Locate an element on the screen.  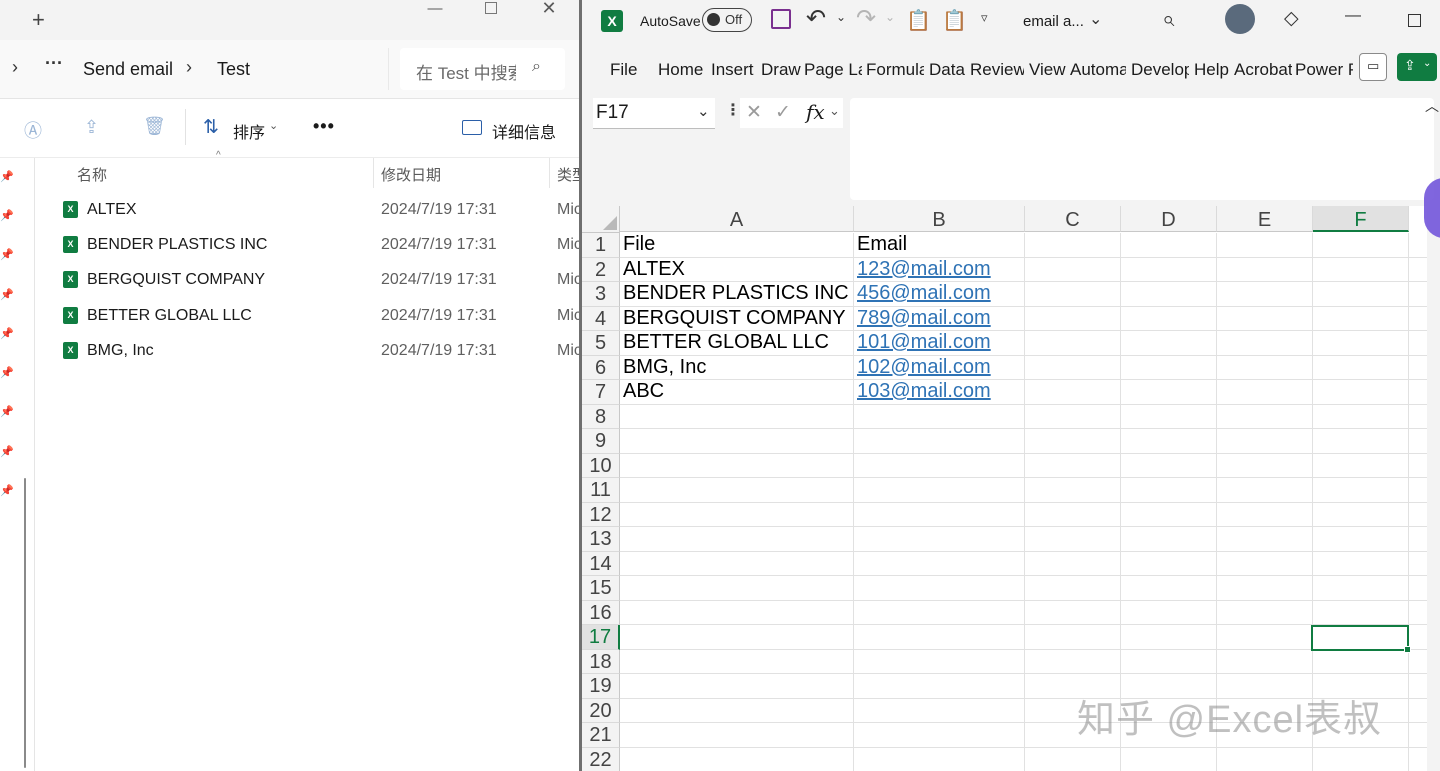
autosave-toggle: Off is located at coordinates (727, 20).